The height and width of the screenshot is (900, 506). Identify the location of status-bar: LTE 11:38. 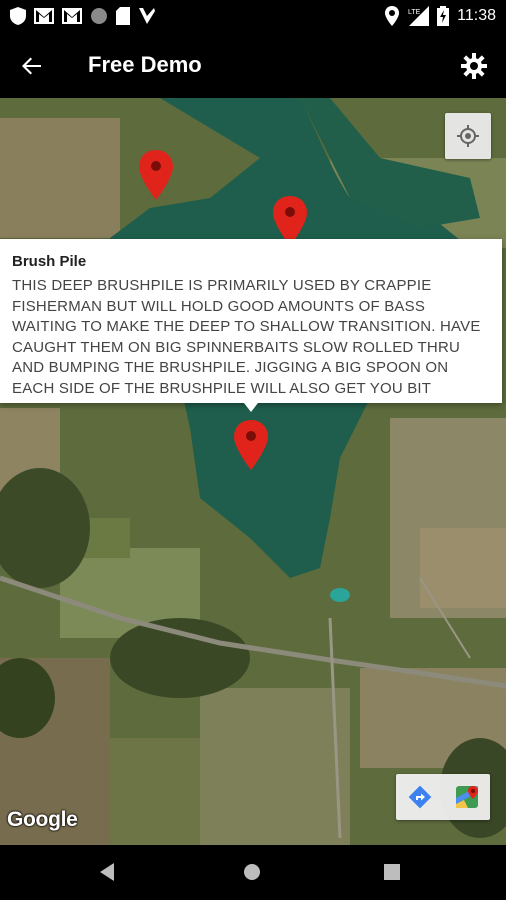
(253, 16).